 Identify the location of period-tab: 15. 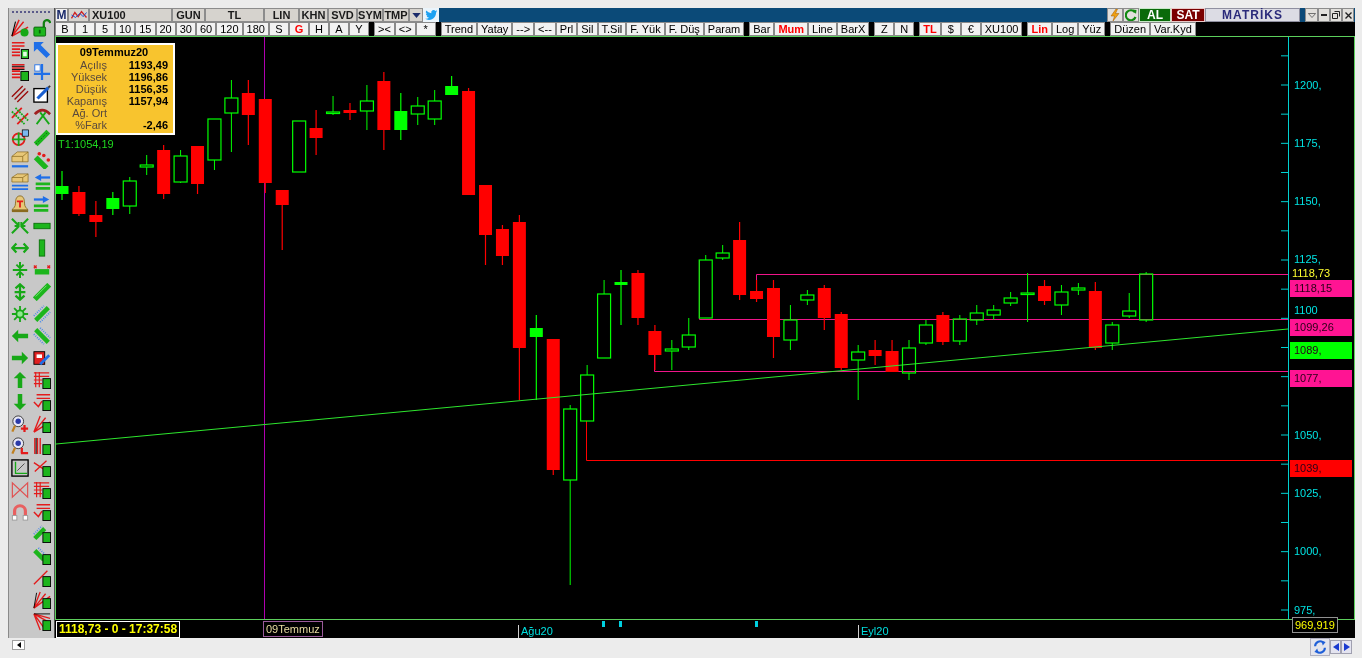
(145, 29).